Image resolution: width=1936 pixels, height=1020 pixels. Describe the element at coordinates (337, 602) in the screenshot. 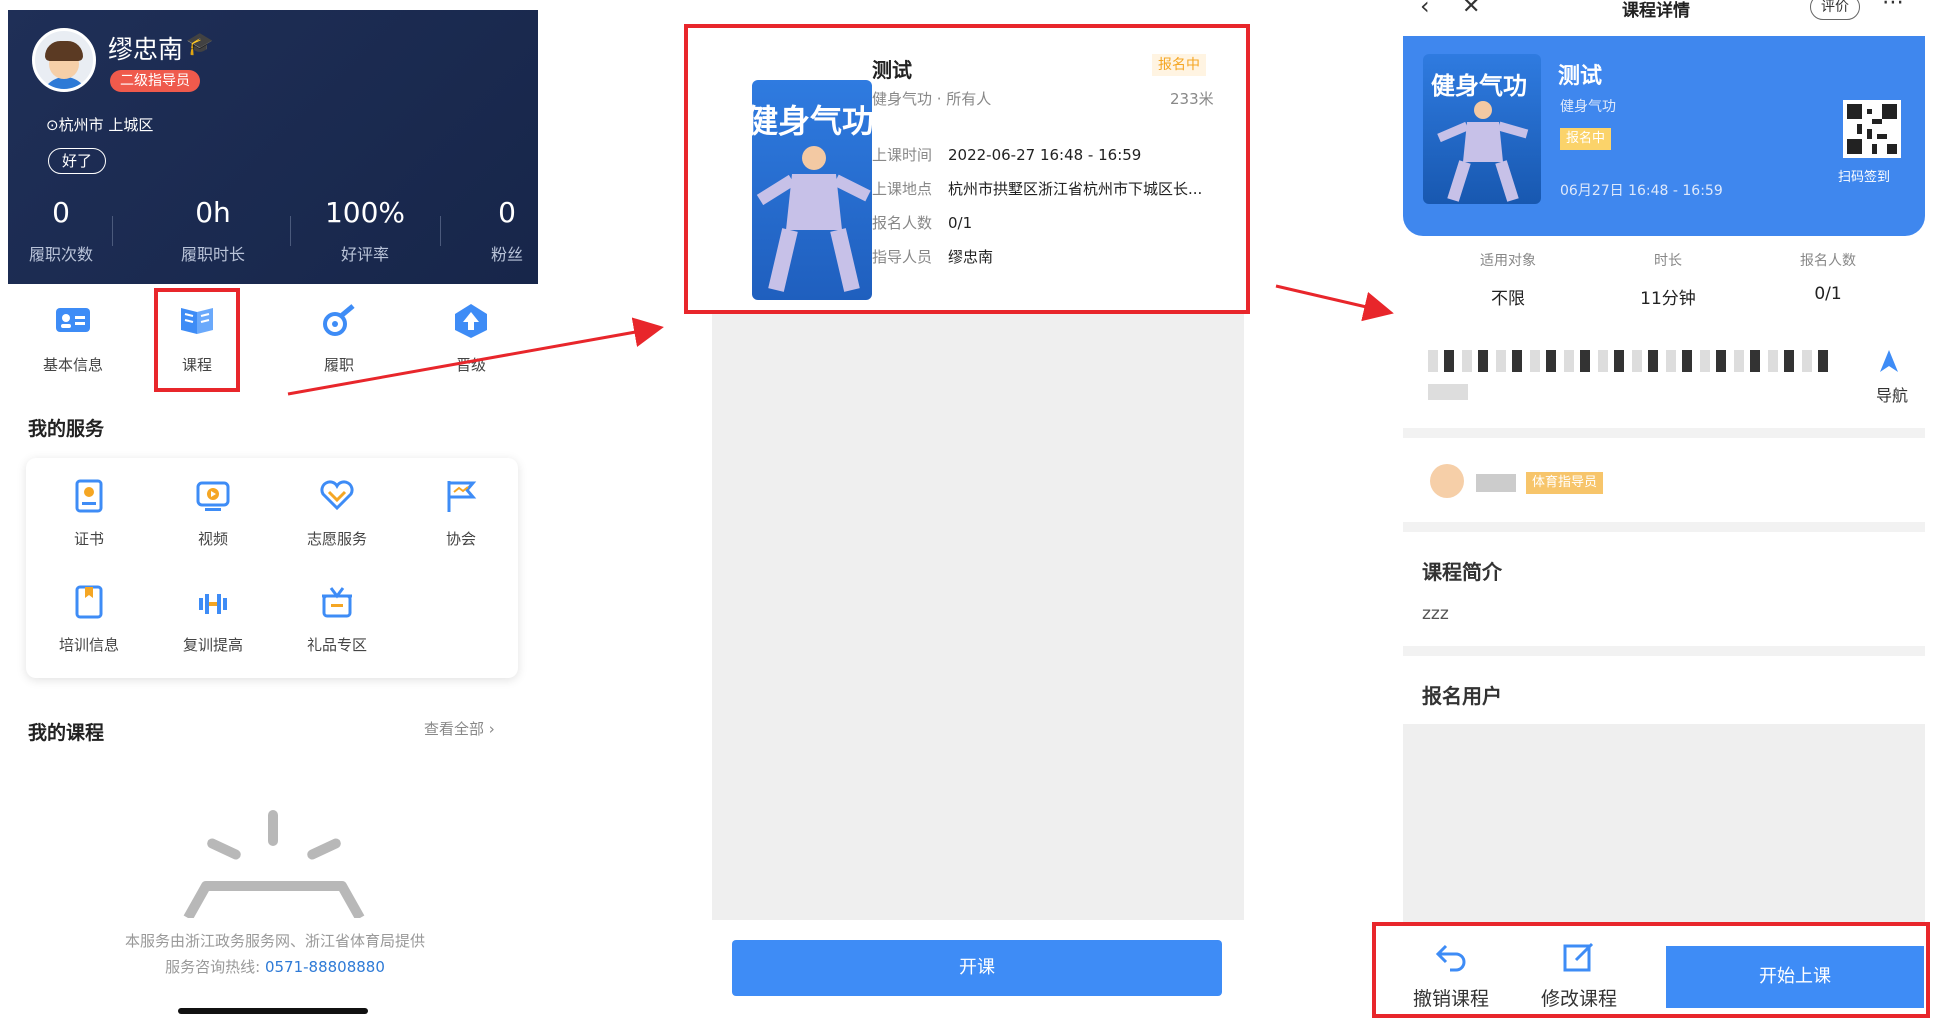

I see `gift-icon` at that location.